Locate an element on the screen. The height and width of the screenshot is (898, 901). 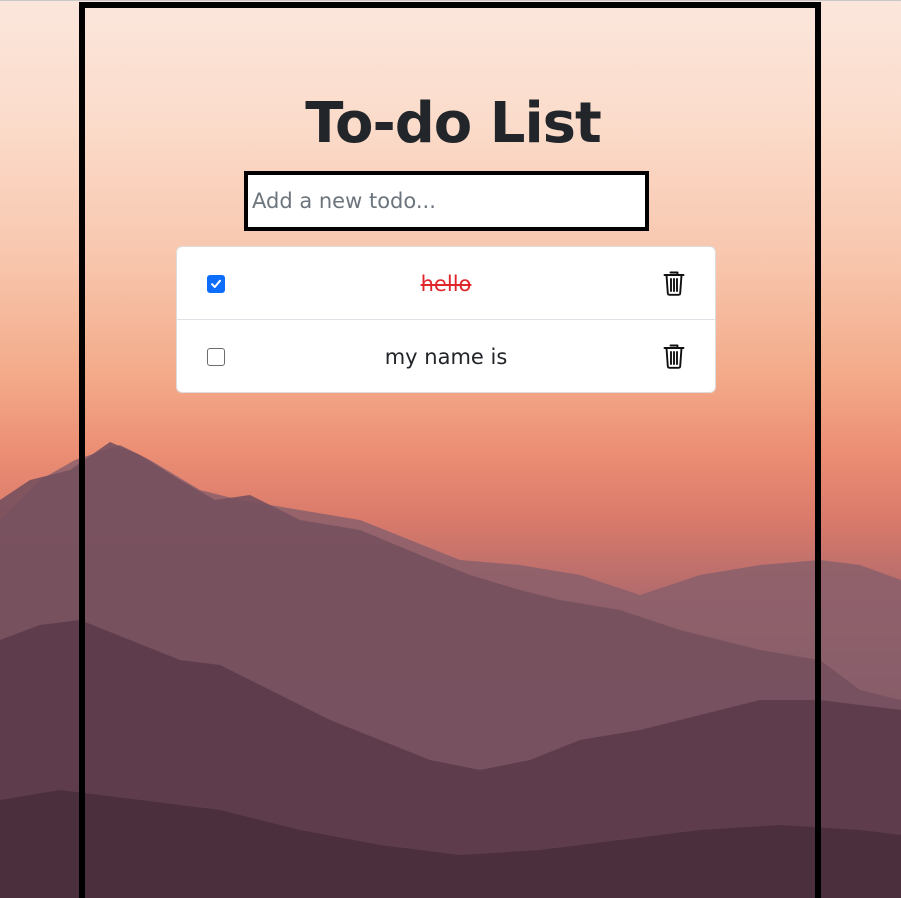
todo-item: my name is is located at coordinates (446, 356).